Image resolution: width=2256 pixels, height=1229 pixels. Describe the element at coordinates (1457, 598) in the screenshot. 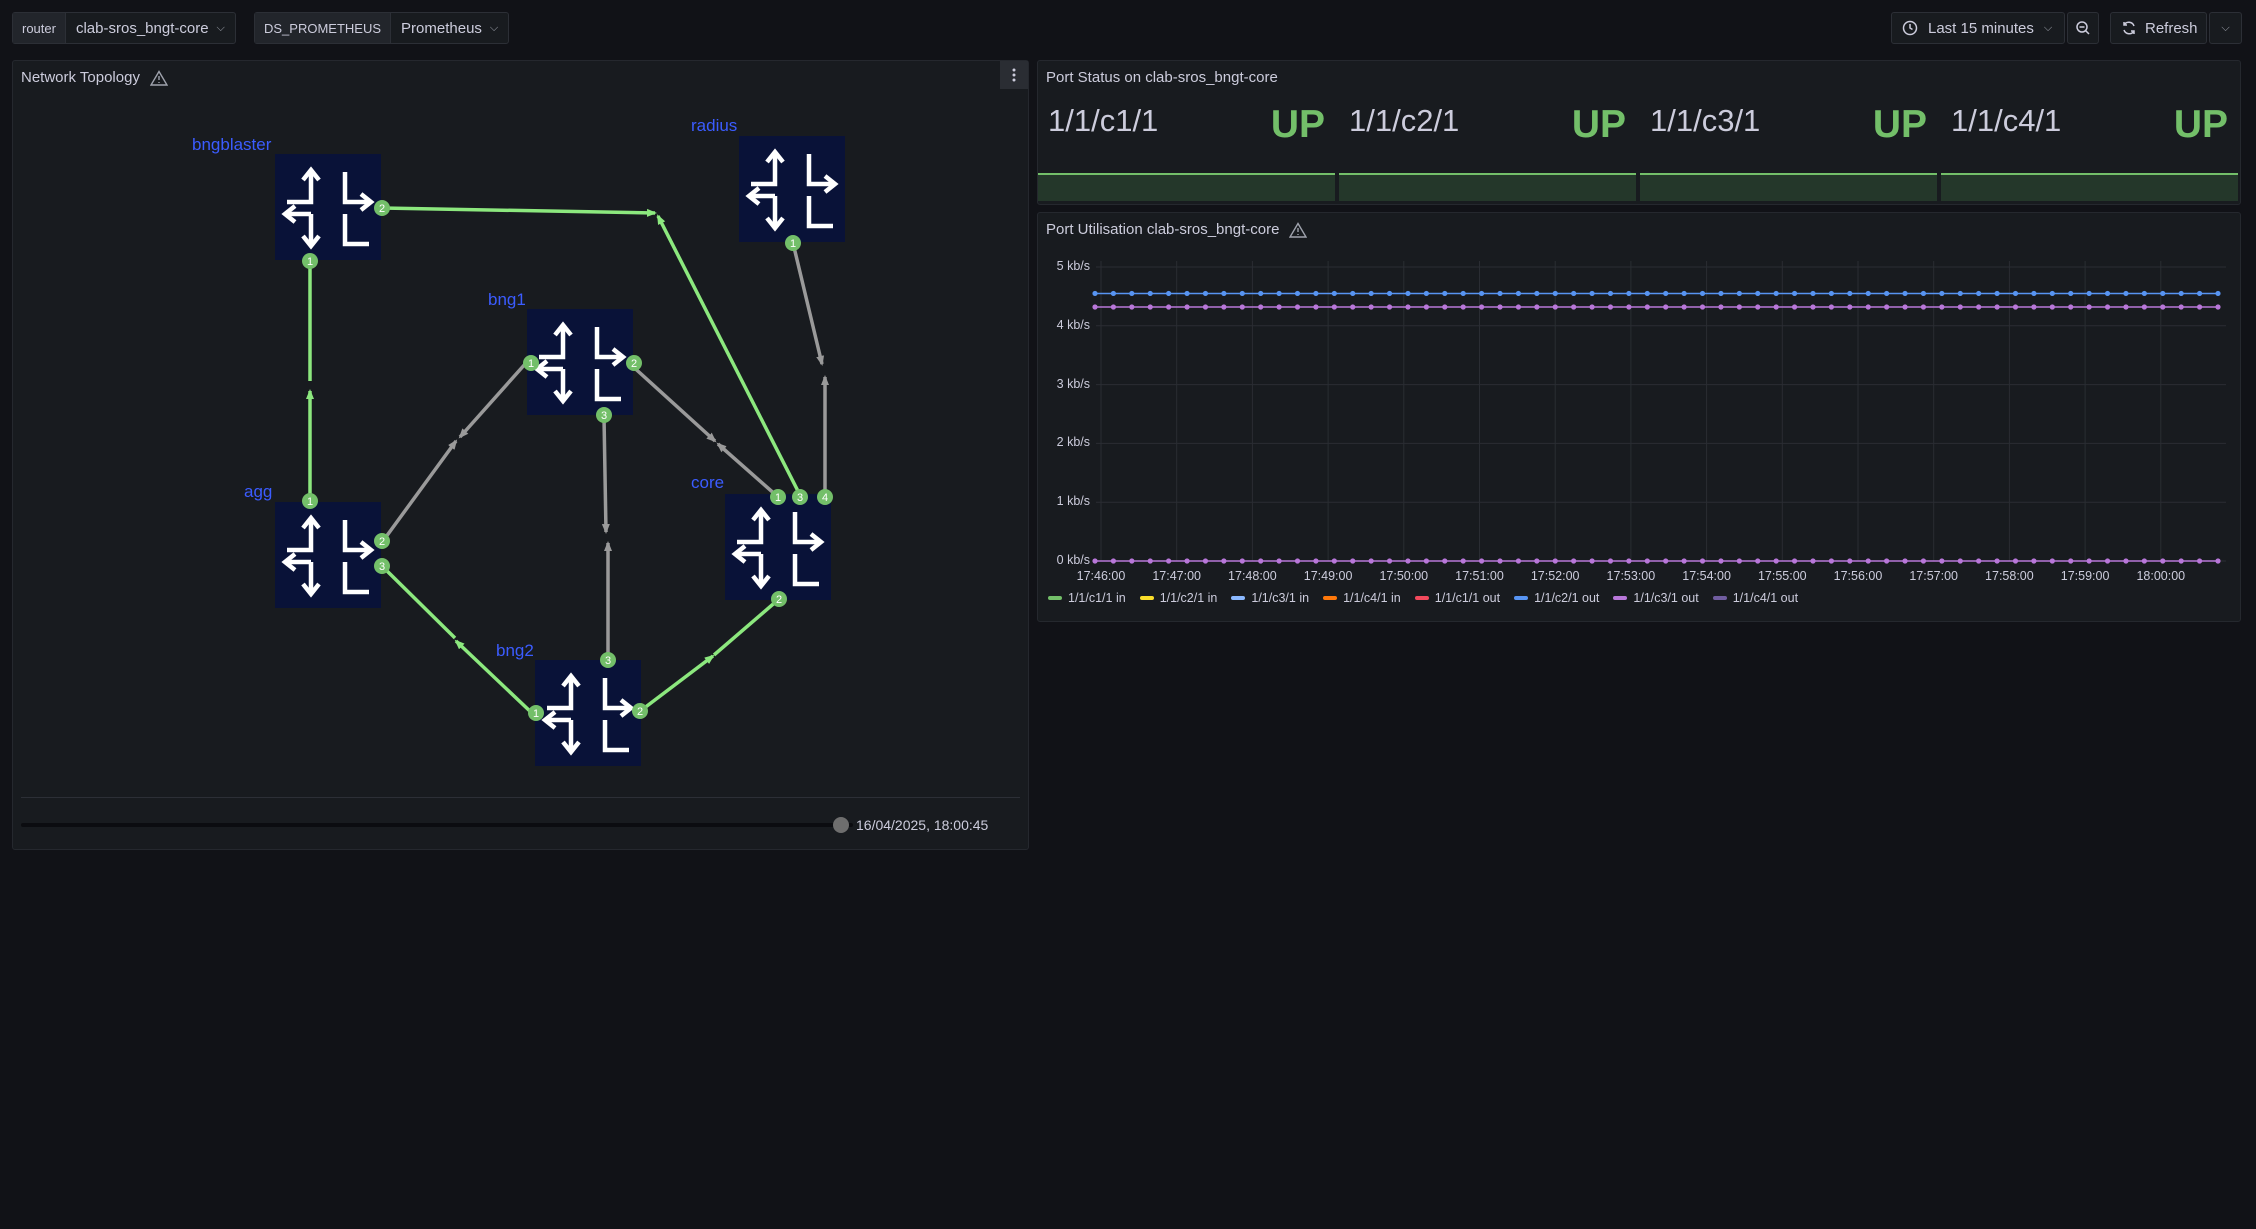

I see `legend-item: 1/1/c1/1 out` at that location.